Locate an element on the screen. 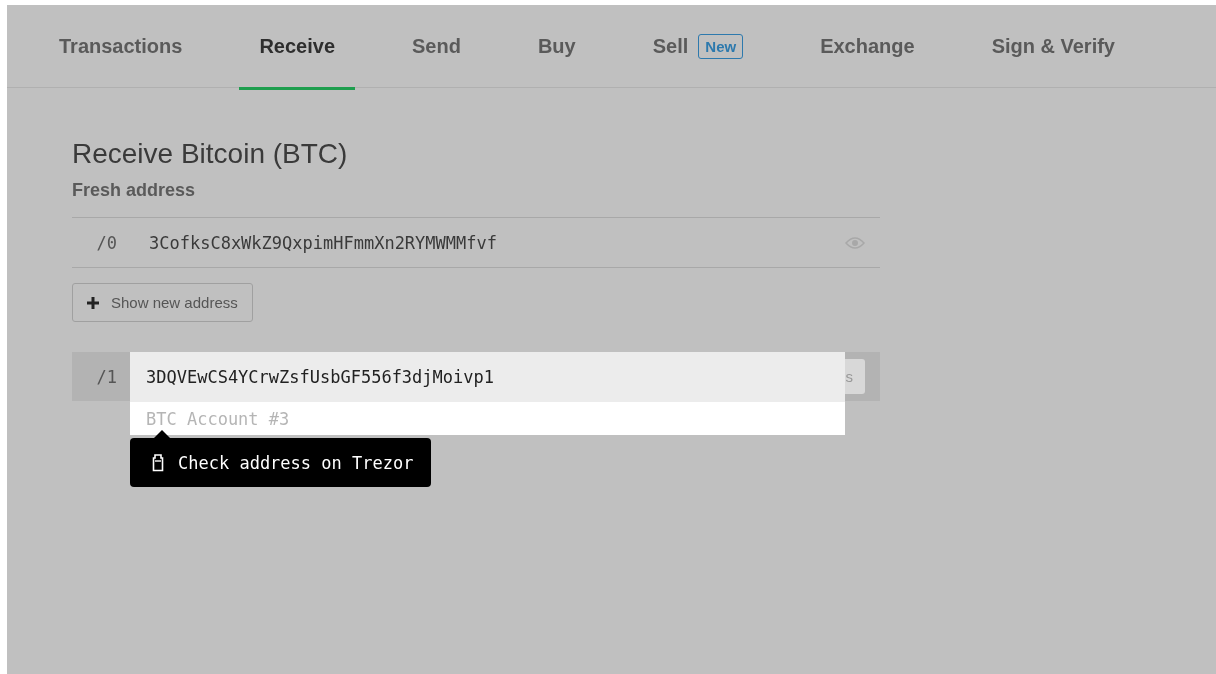 This screenshot has height=674, width=1216. tab: Sell New is located at coordinates (698, 47).